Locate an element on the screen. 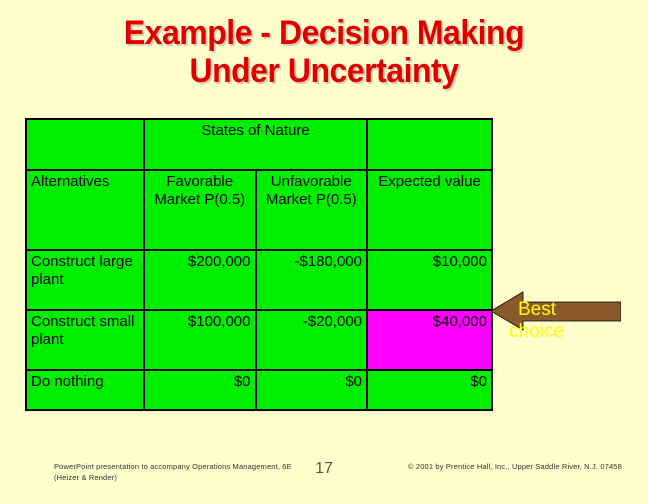 The image size is (648, 504). best-choice-callout: Best choice is located at coordinates (556, 316).